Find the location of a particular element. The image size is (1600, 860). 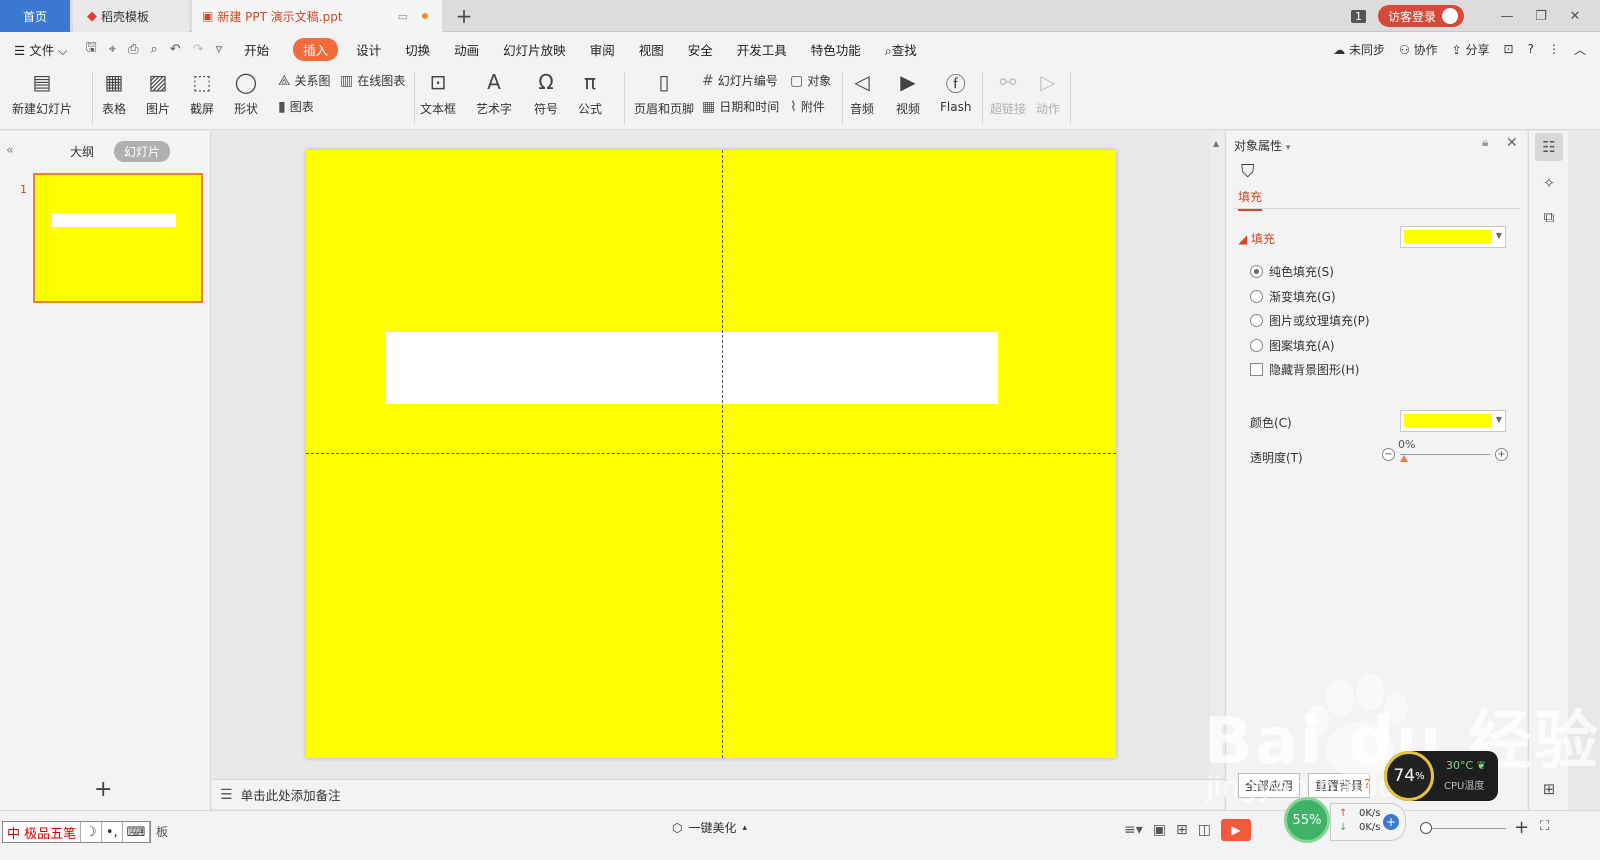

zoom-slider is located at coordinates (1465, 828).